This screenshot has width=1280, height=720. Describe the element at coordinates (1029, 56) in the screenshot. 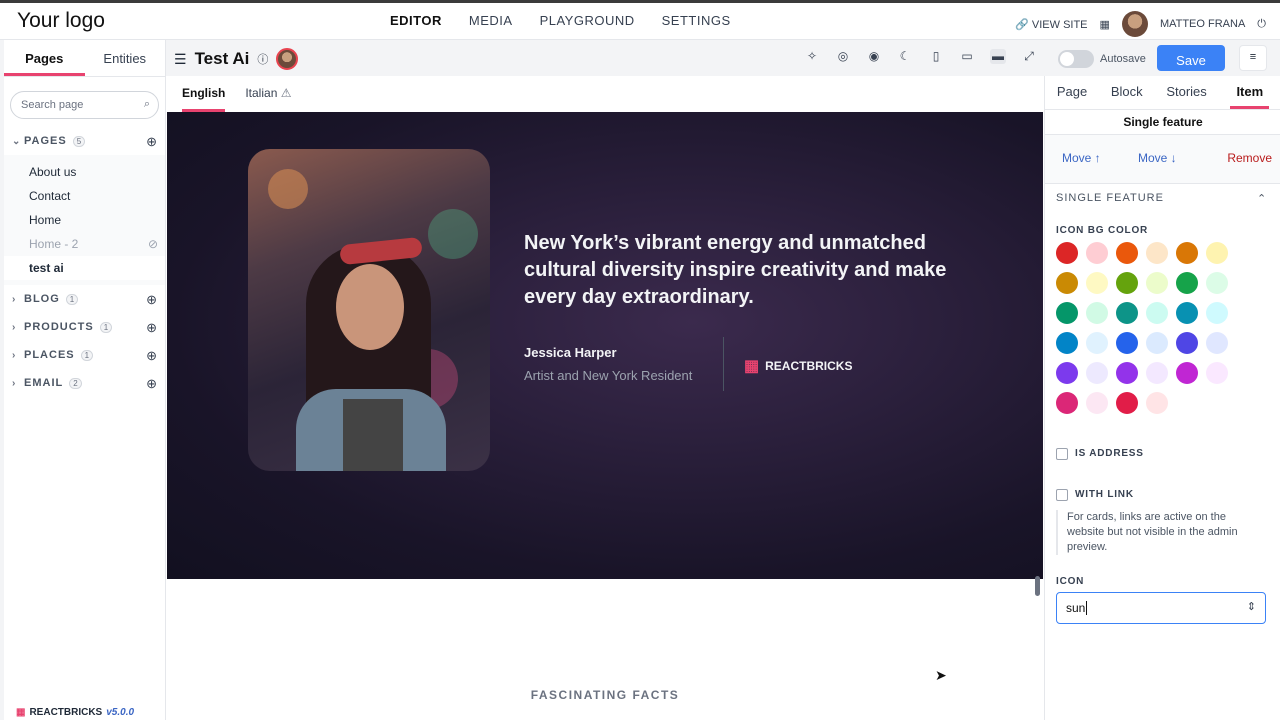

I see `fullscreen-icon: ⤢` at that location.